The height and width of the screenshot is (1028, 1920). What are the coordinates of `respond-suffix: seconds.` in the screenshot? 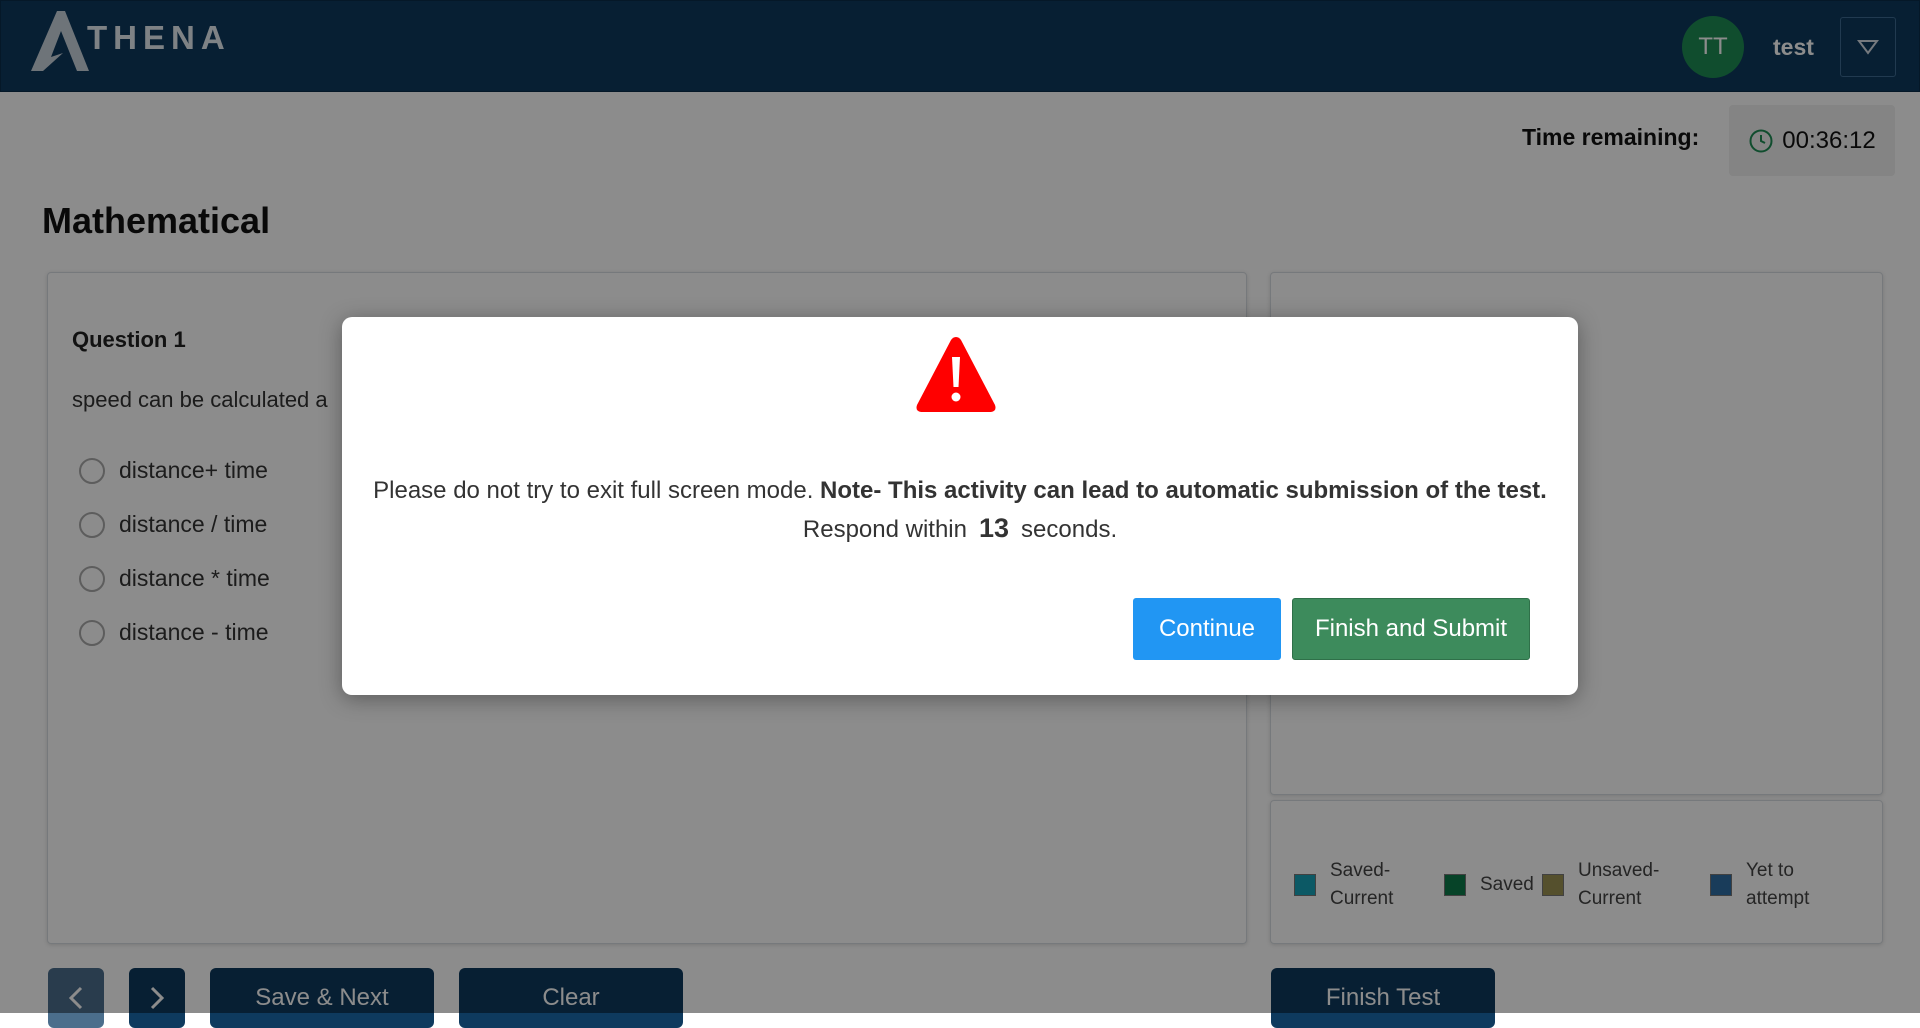 It's located at (1069, 529).